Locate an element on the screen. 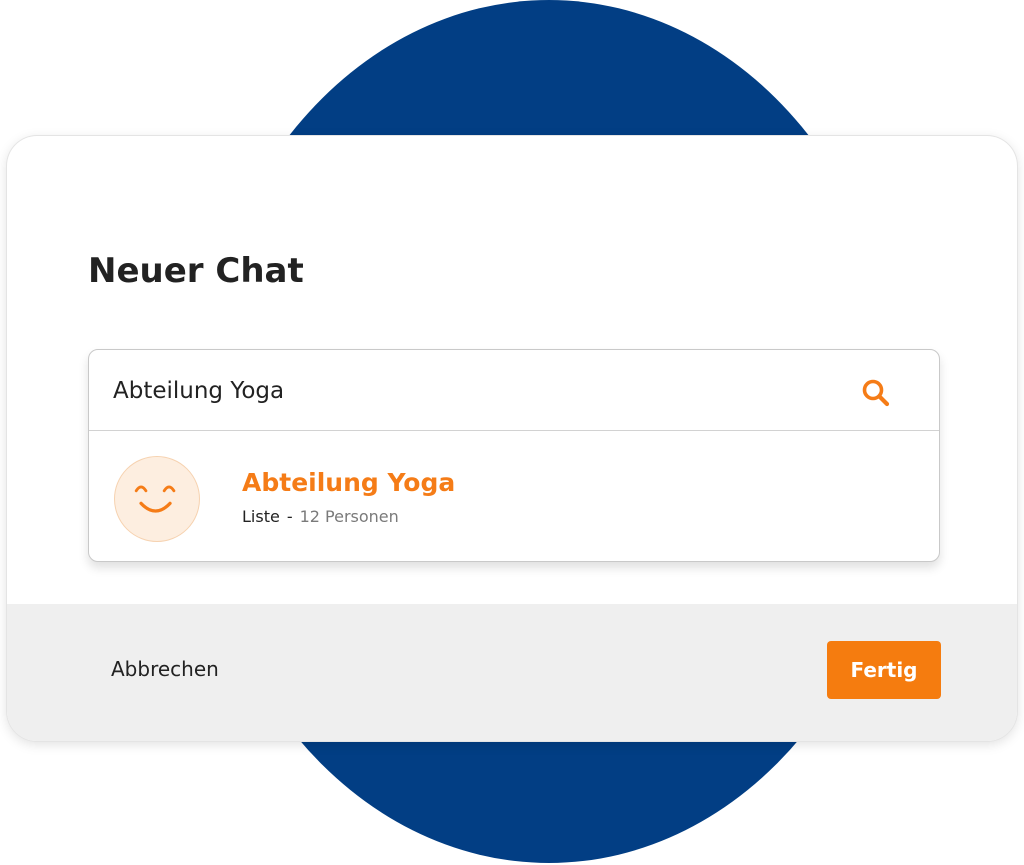 The image size is (1024, 865). result-member-count: 12 Personen is located at coordinates (349, 516).